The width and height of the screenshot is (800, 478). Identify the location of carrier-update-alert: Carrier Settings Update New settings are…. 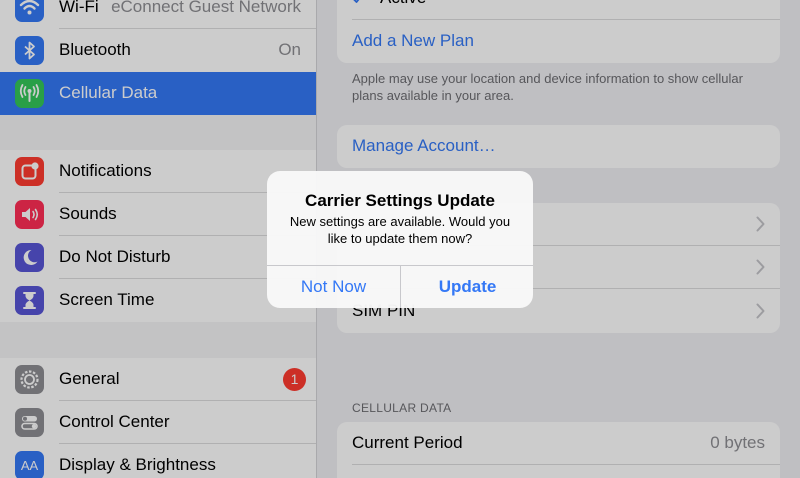
(400, 239).